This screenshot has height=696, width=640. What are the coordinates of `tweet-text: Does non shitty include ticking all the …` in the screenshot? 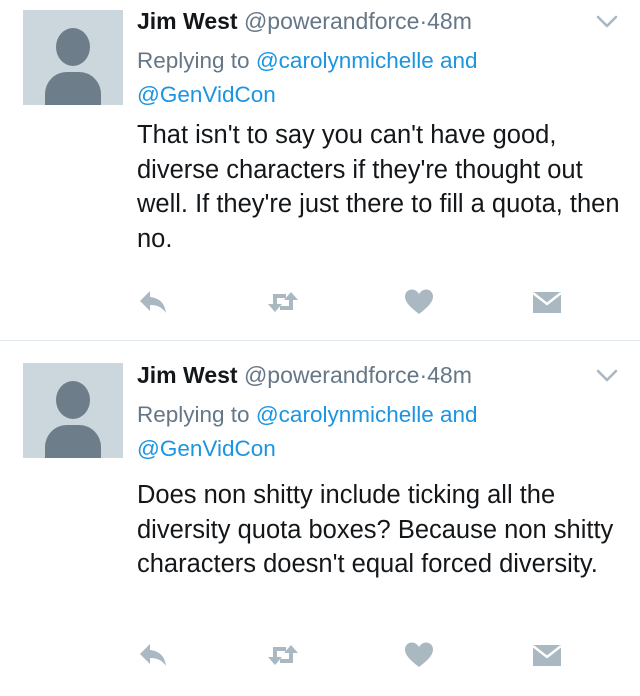 It's located at (375, 529).